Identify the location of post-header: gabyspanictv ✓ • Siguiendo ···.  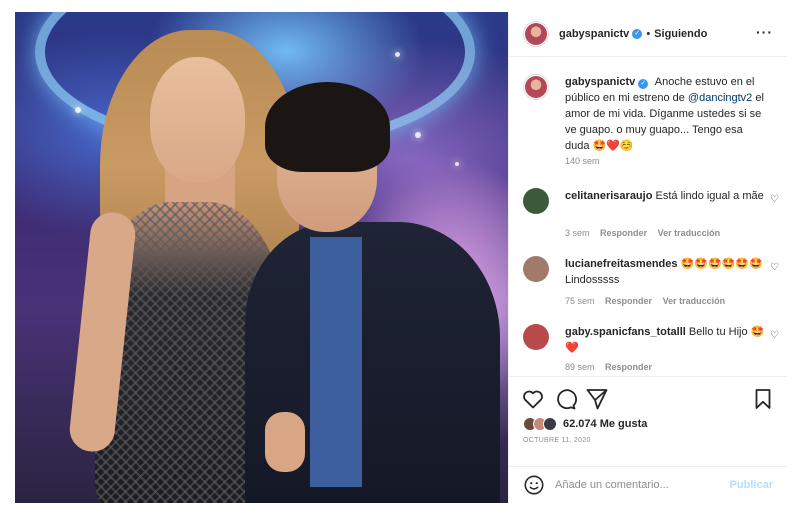
(648, 34).